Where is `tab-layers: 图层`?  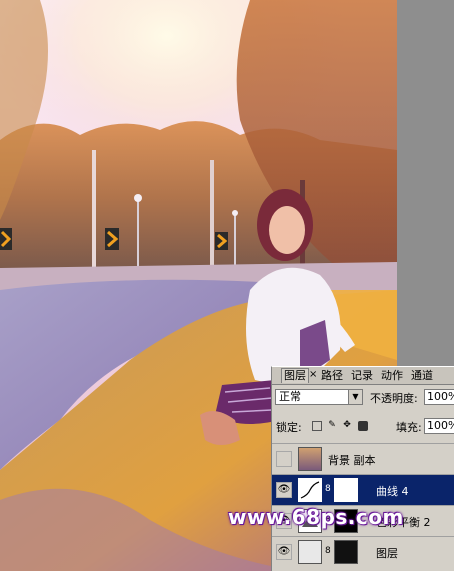
tab-layers: 图层 is located at coordinates (295, 375).